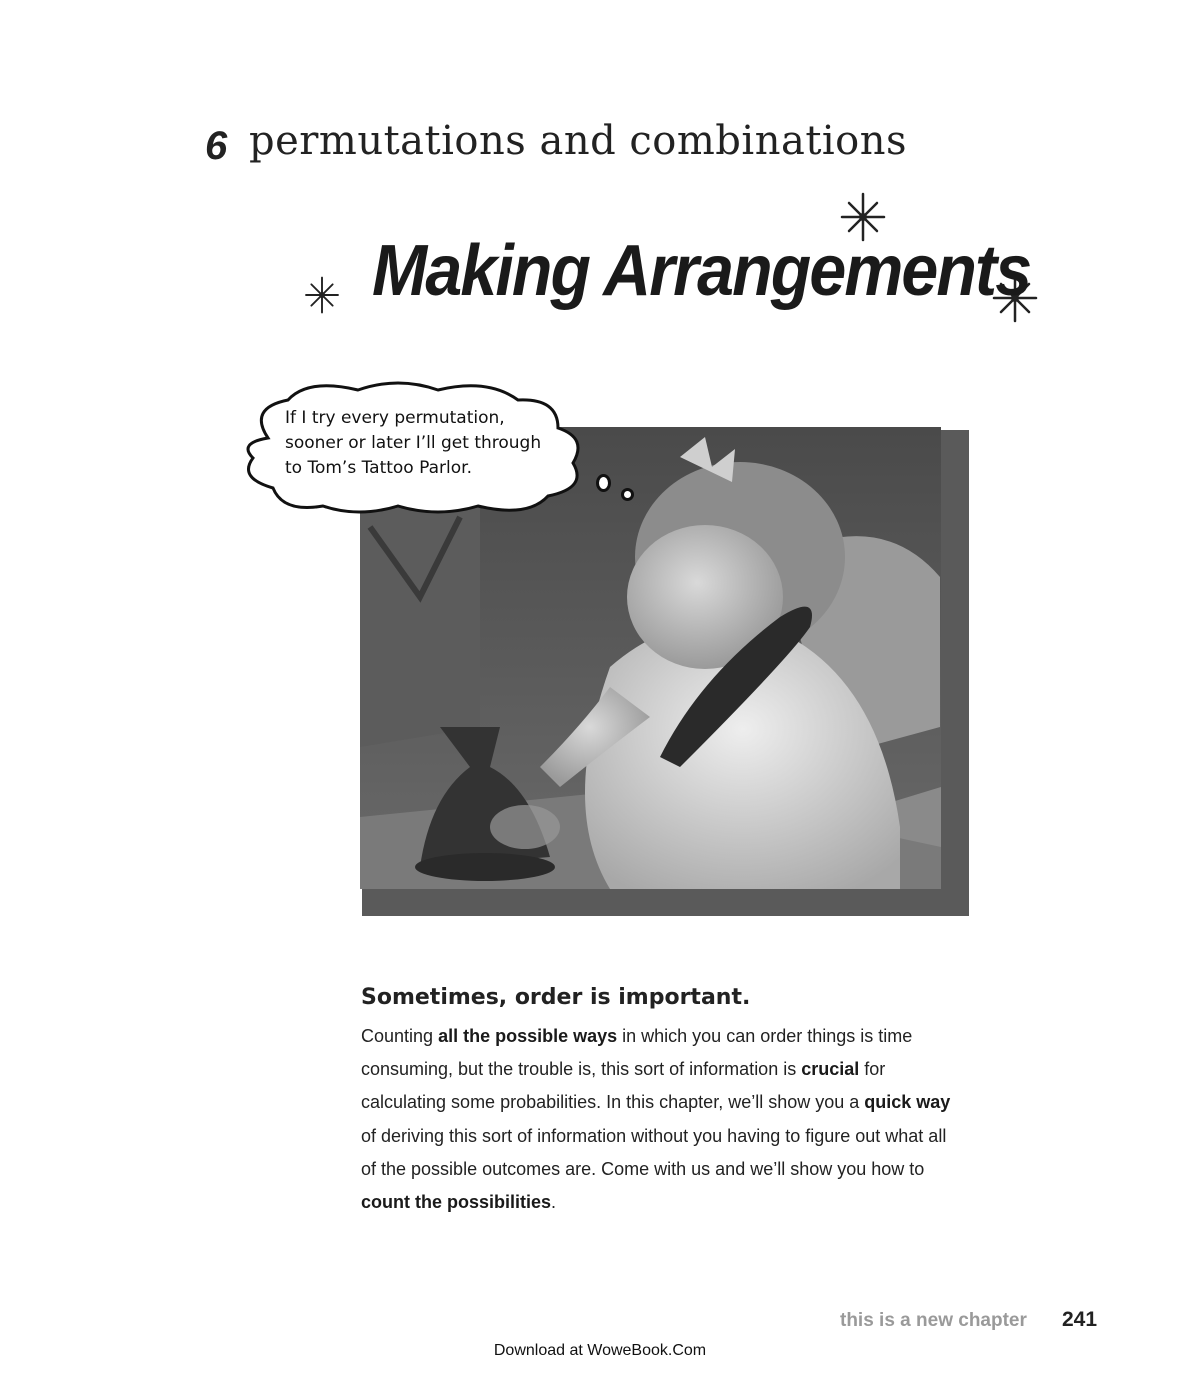 This screenshot has width=1200, height=1387. Describe the element at coordinates (556, 997) in the screenshot. I see `section-heading: Sometimes, order is important.` at that location.